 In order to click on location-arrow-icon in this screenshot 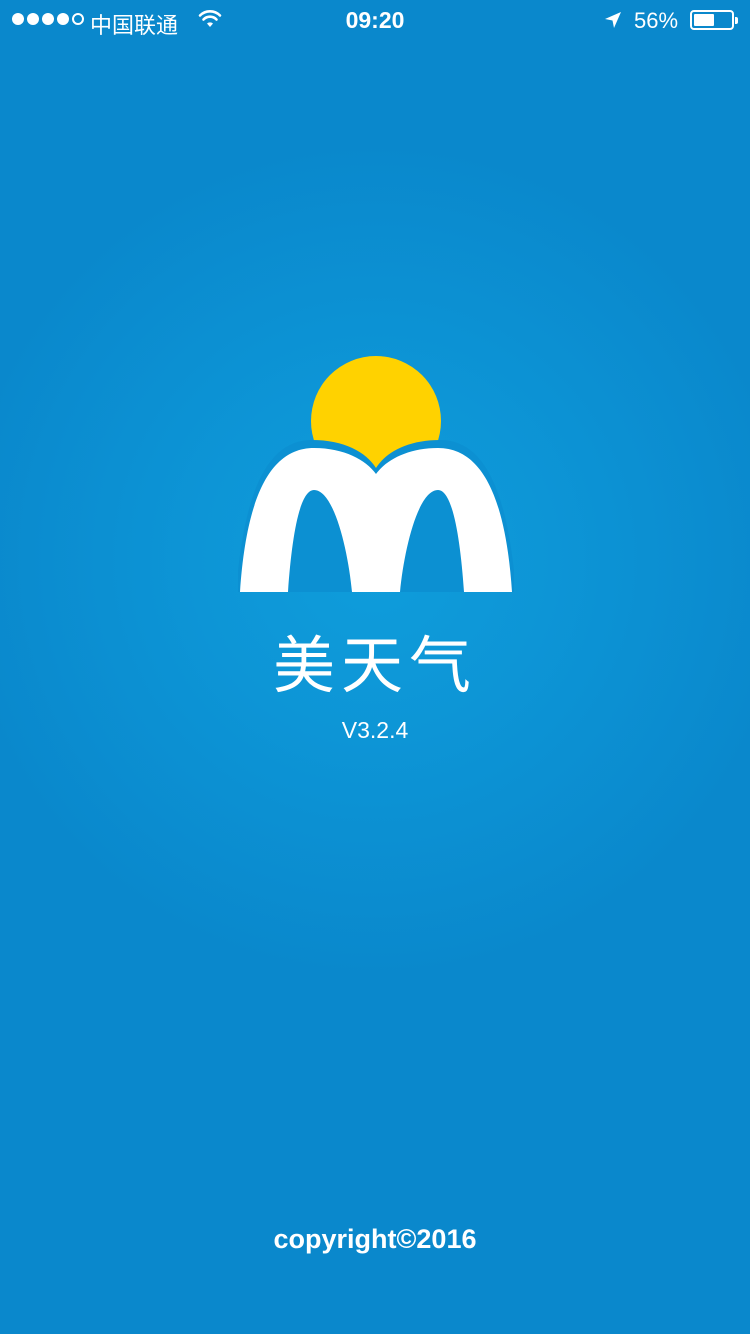, I will do `click(613, 23)`.